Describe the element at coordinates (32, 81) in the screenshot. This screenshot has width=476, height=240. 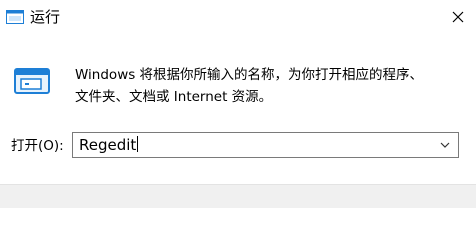
I see `run-program-icon` at that location.